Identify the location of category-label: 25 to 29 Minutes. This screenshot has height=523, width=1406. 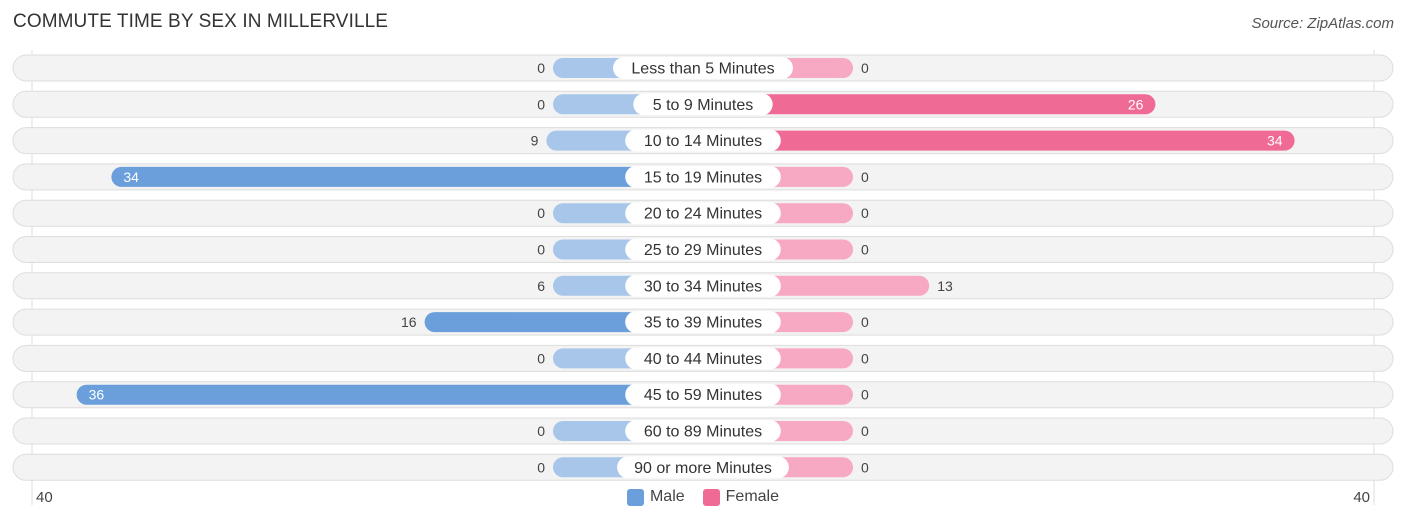
(703, 250).